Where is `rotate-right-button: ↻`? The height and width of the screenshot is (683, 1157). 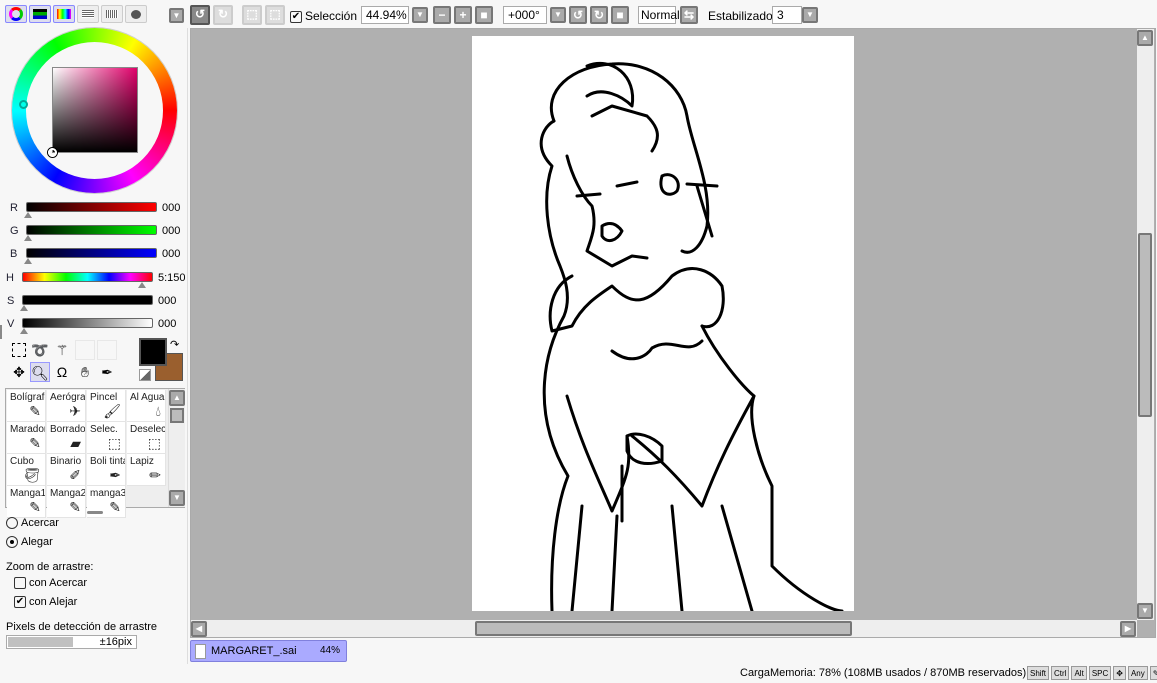 rotate-right-button: ↻ is located at coordinates (599, 15).